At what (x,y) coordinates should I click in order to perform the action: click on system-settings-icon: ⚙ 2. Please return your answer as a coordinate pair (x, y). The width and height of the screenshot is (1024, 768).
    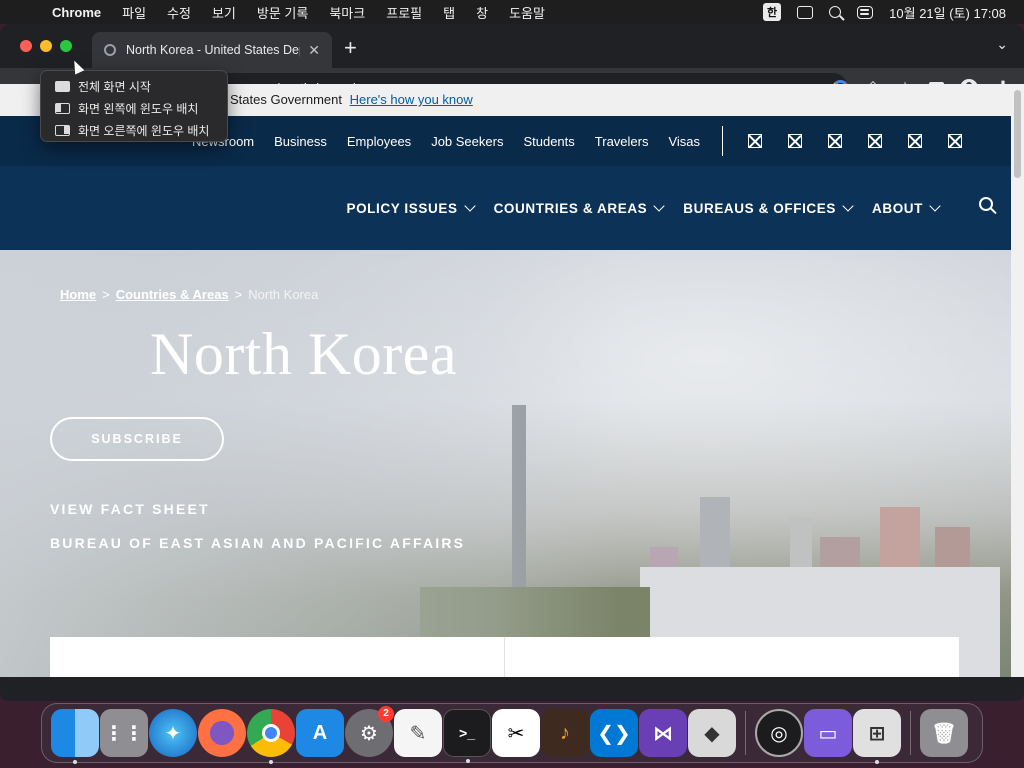
    Looking at the image, I should click on (369, 731).